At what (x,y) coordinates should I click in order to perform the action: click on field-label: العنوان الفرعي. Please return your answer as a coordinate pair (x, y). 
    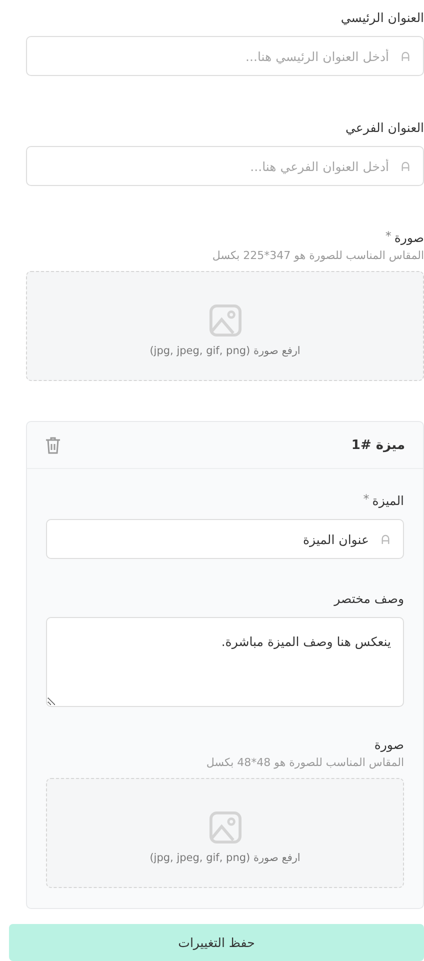
    Looking at the image, I should click on (384, 128).